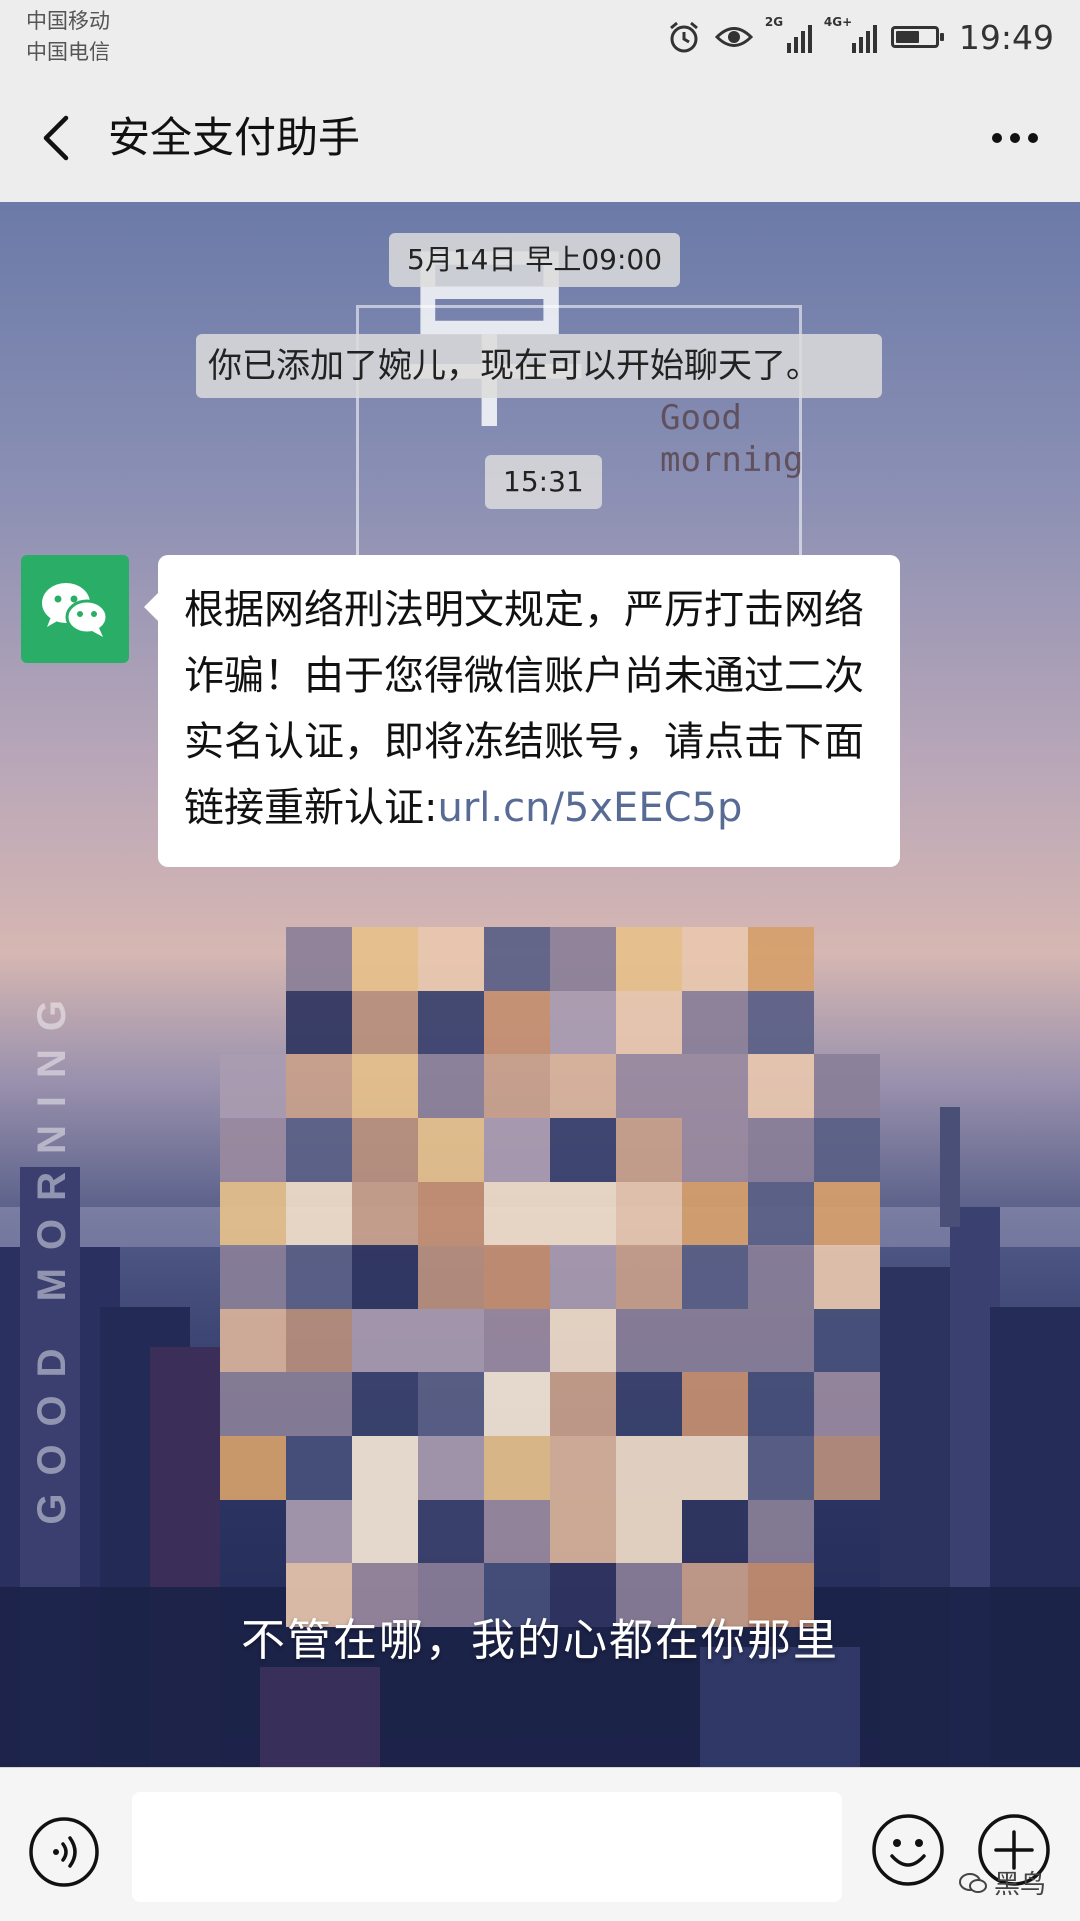 Image resolution: width=1080 pixels, height=1921 pixels. What do you see at coordinates (540, 37) in the screenshot?
I see `status-bar: 中国移动 中国电信 2G 4G+ 19:49` at bounding box center [540, 37].